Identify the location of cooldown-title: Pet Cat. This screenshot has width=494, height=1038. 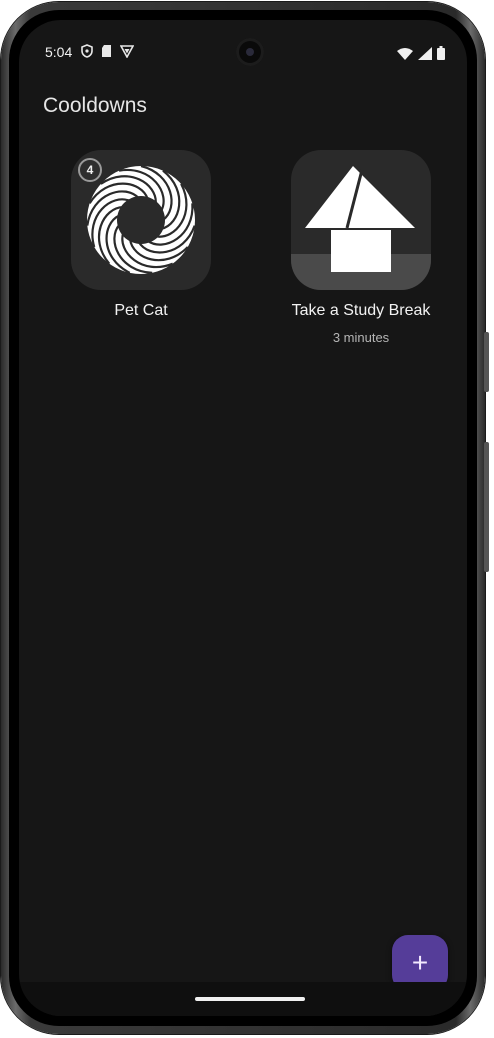
(141, 310).